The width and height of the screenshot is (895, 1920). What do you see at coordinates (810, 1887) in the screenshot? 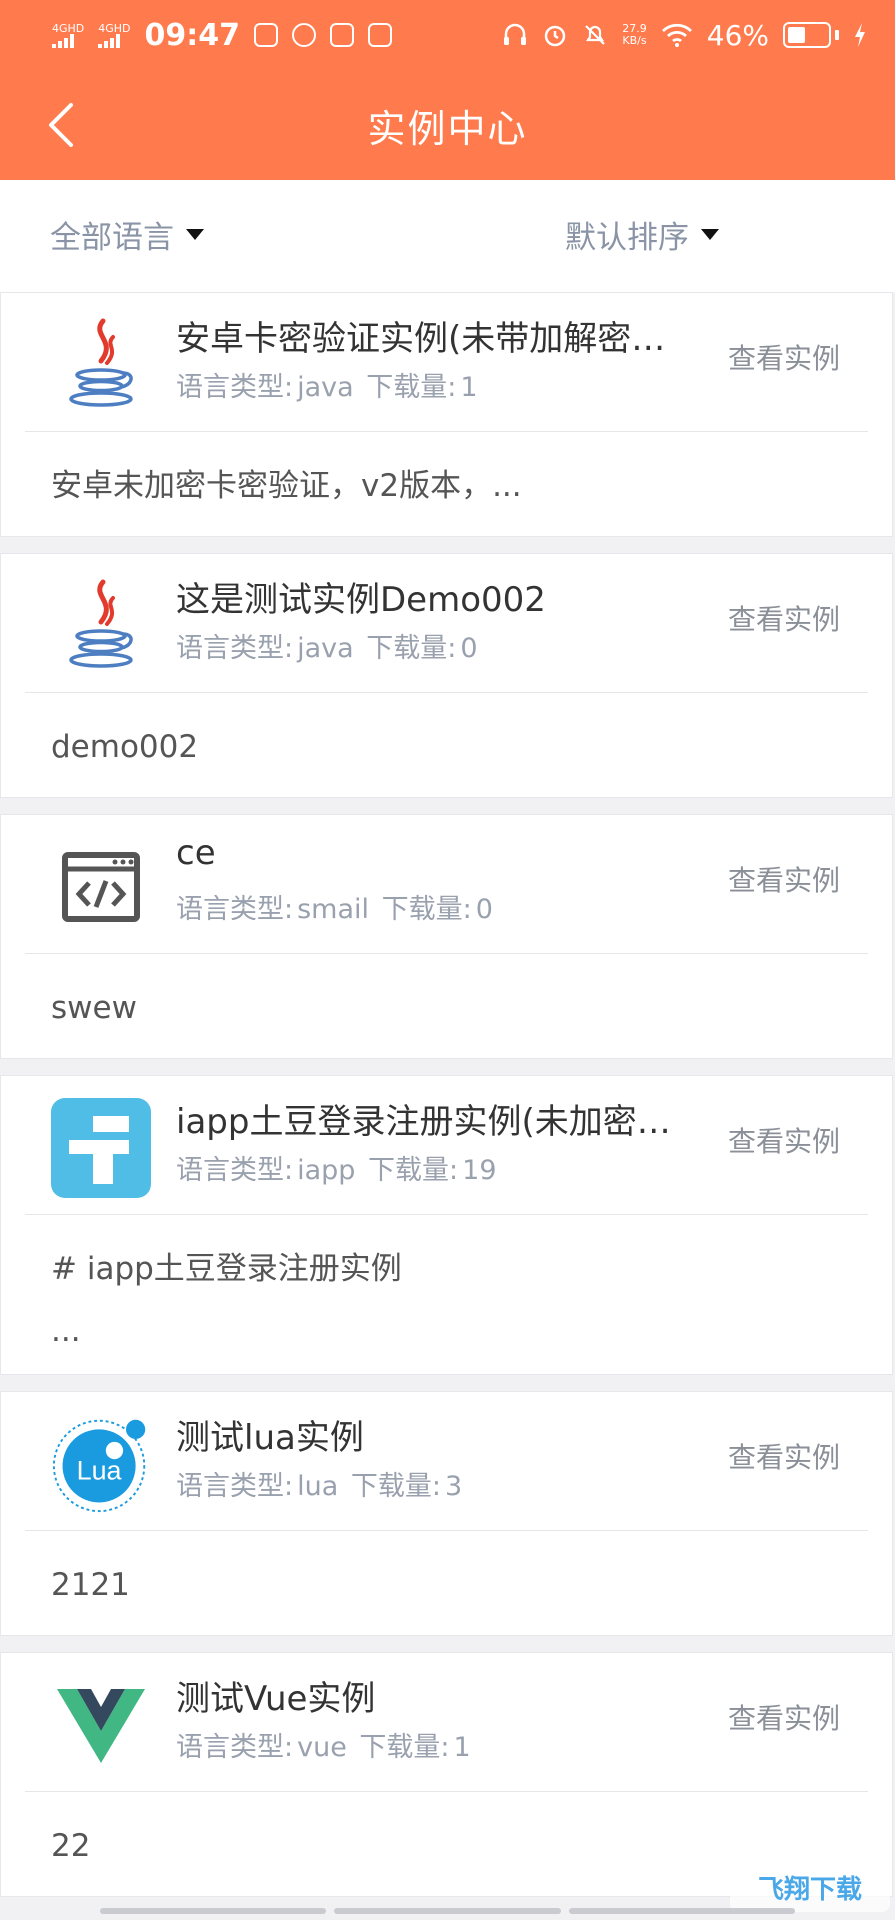
I see `watermark-logo: 飞翔下载` at bounding box center [810, 1887].